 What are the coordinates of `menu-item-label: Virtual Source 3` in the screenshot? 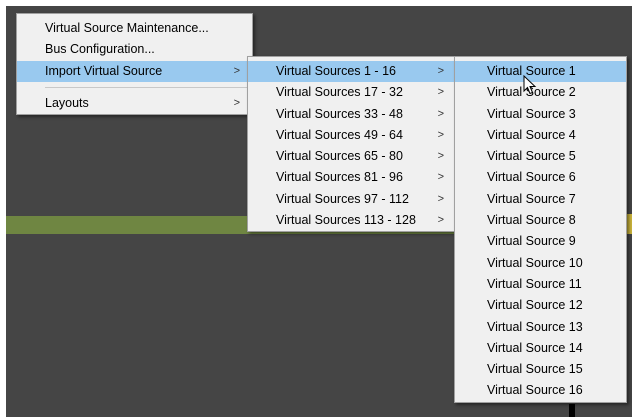 It's located at (531, 113).